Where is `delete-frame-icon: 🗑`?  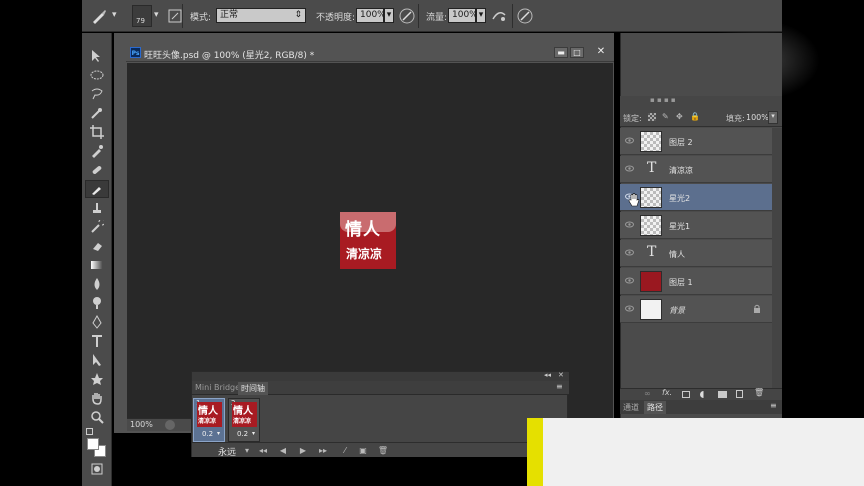 delete-frame-icon: 🗑 is located at coordinates (383, 450).